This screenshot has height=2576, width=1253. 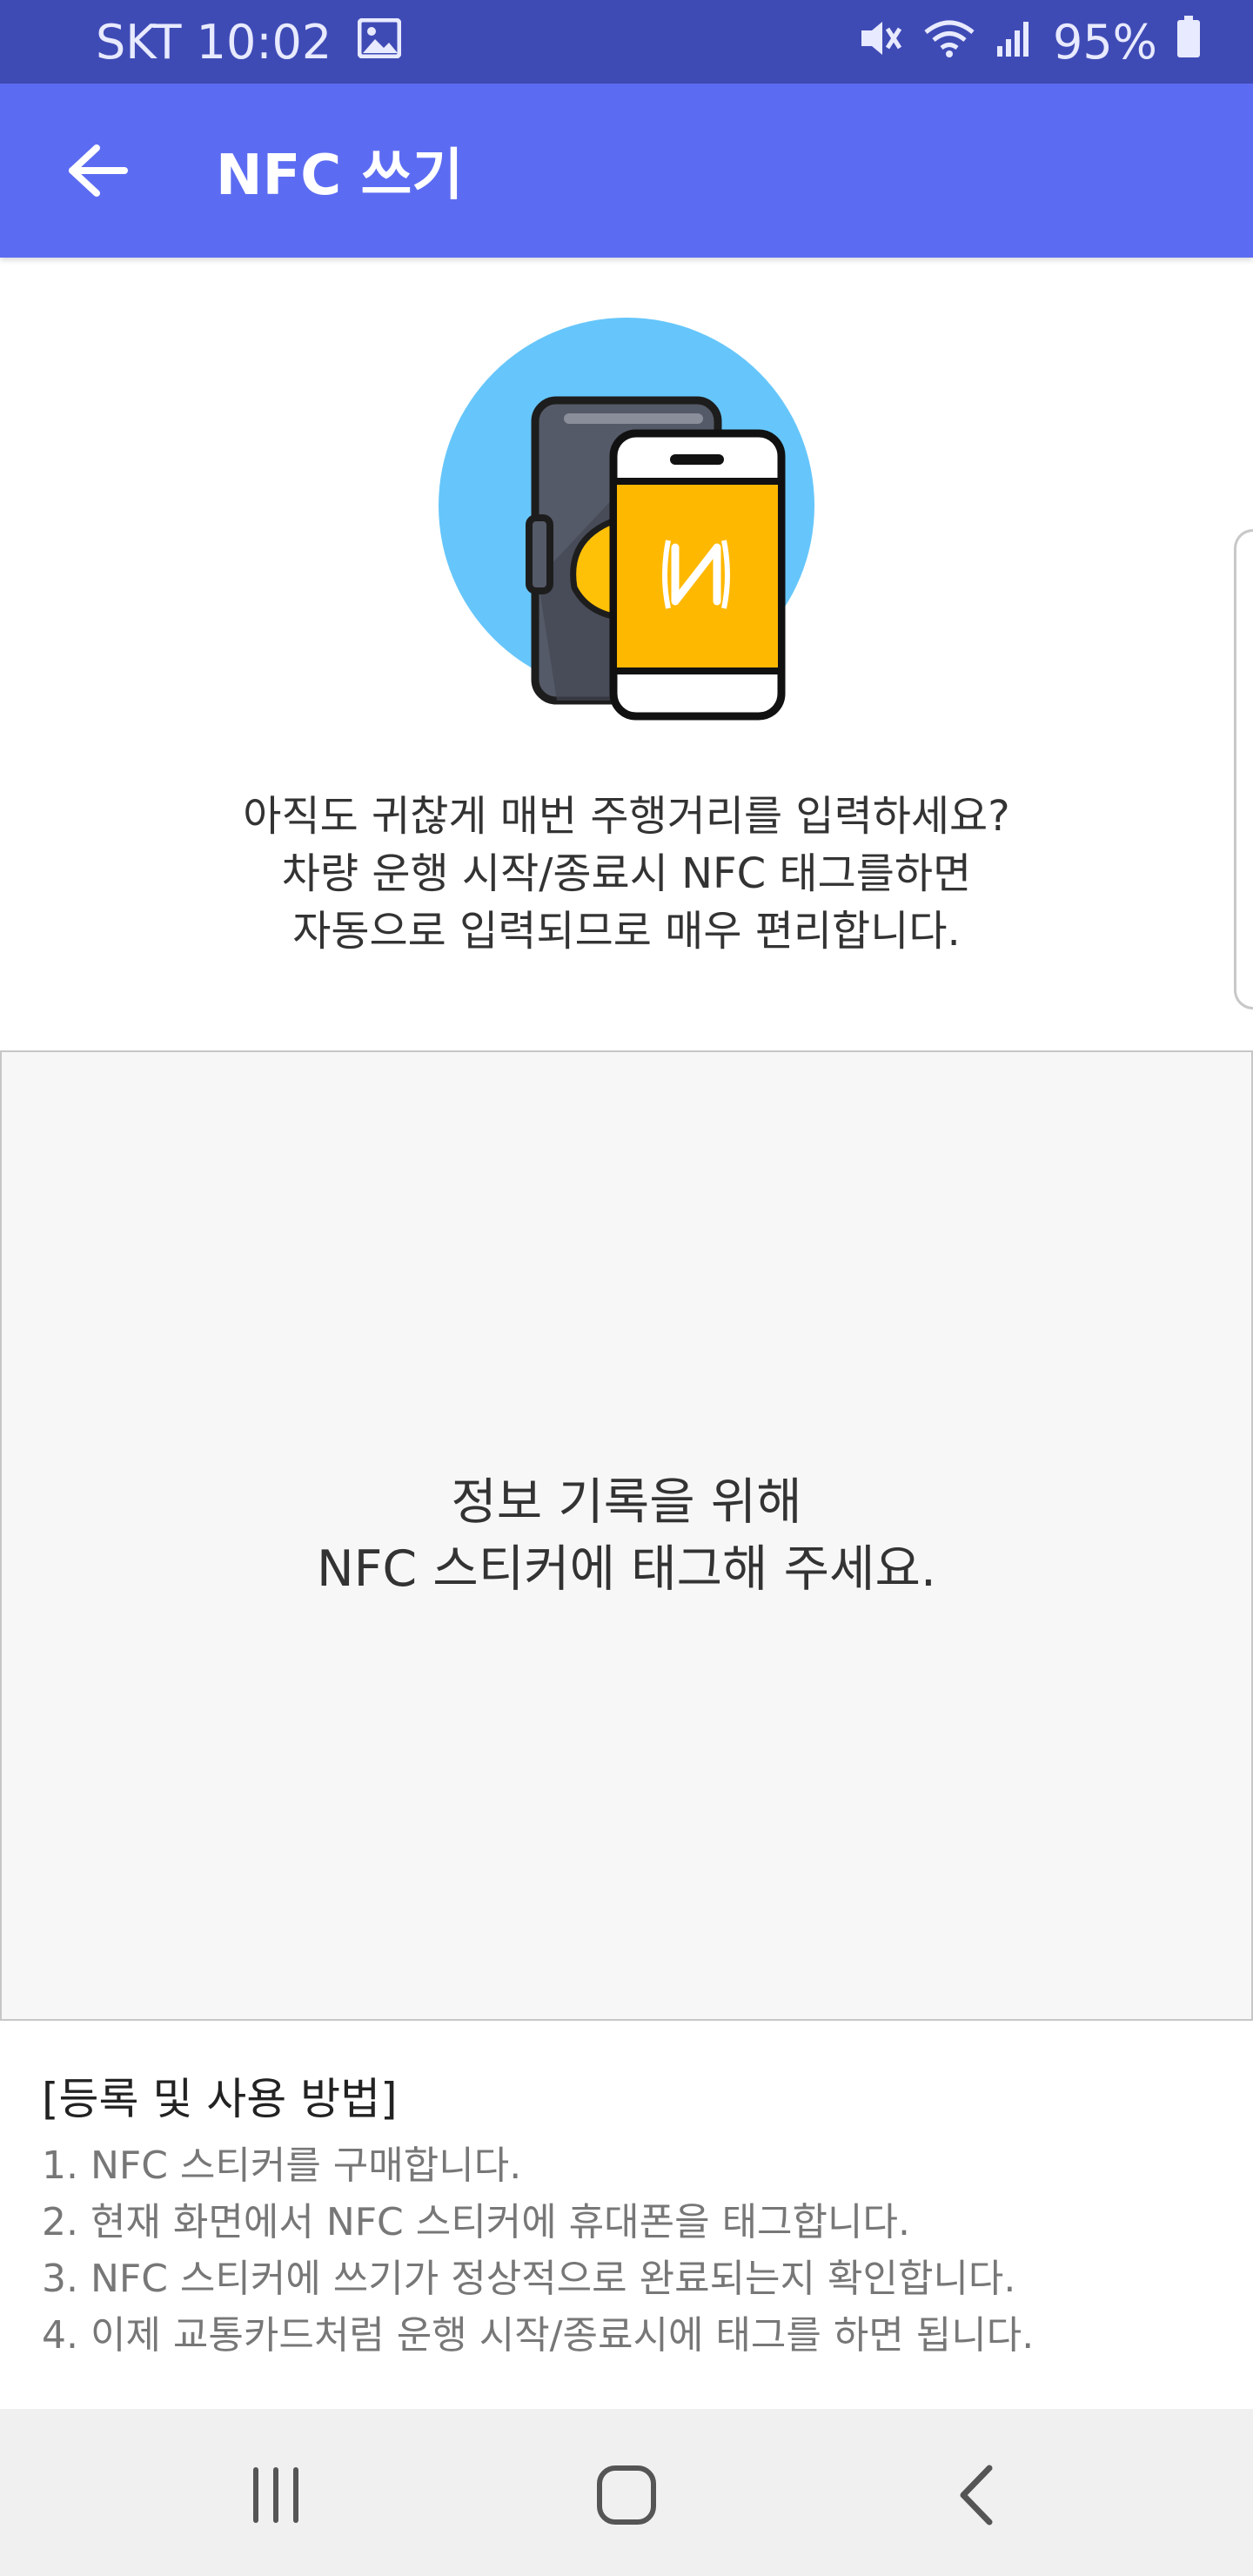 I want to click on intro-line-2: 차량 운행 시작/종료시 NFC 태그를하면, so click(x=626, y=874).